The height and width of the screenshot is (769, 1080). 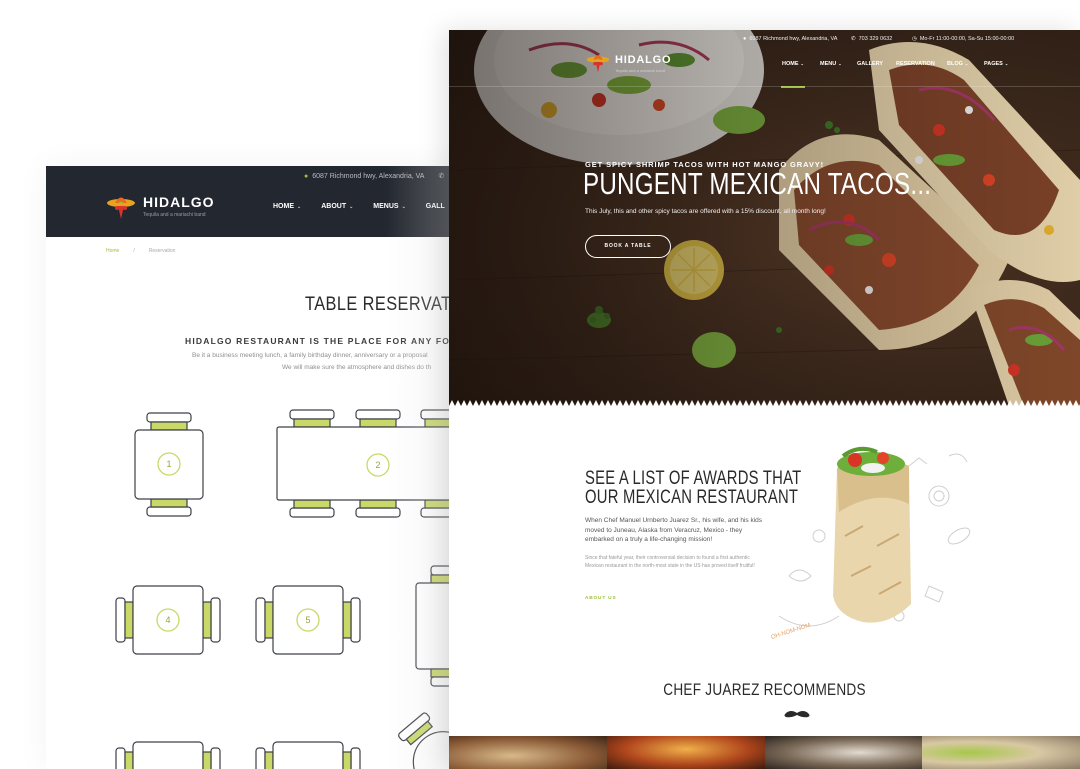 What do you see at coordinates (764, 689) in the screenshot?
I see `section-title: CHEF JUAREZ RECOMMENDS` at bounding box center [764, 689].